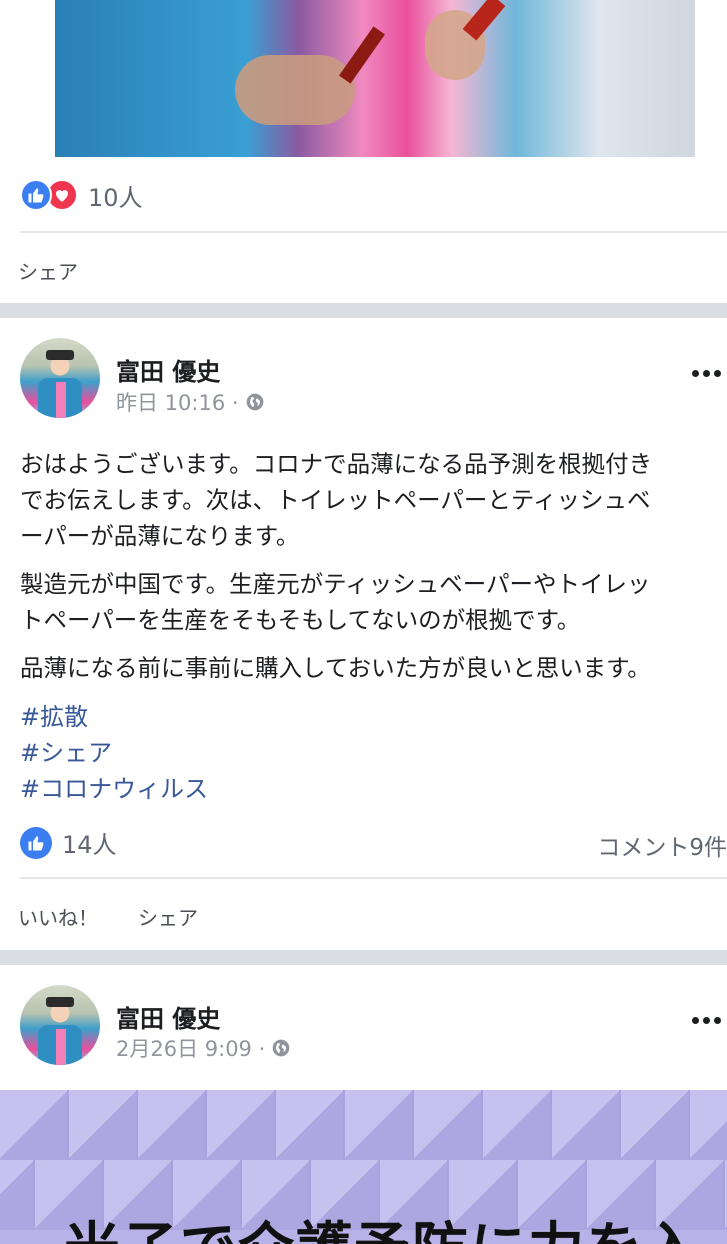  What do you see at coordinates (66, 750) in the screenshot?
I see `hashtag-link: #シェア` at bounding box center [66, 750].